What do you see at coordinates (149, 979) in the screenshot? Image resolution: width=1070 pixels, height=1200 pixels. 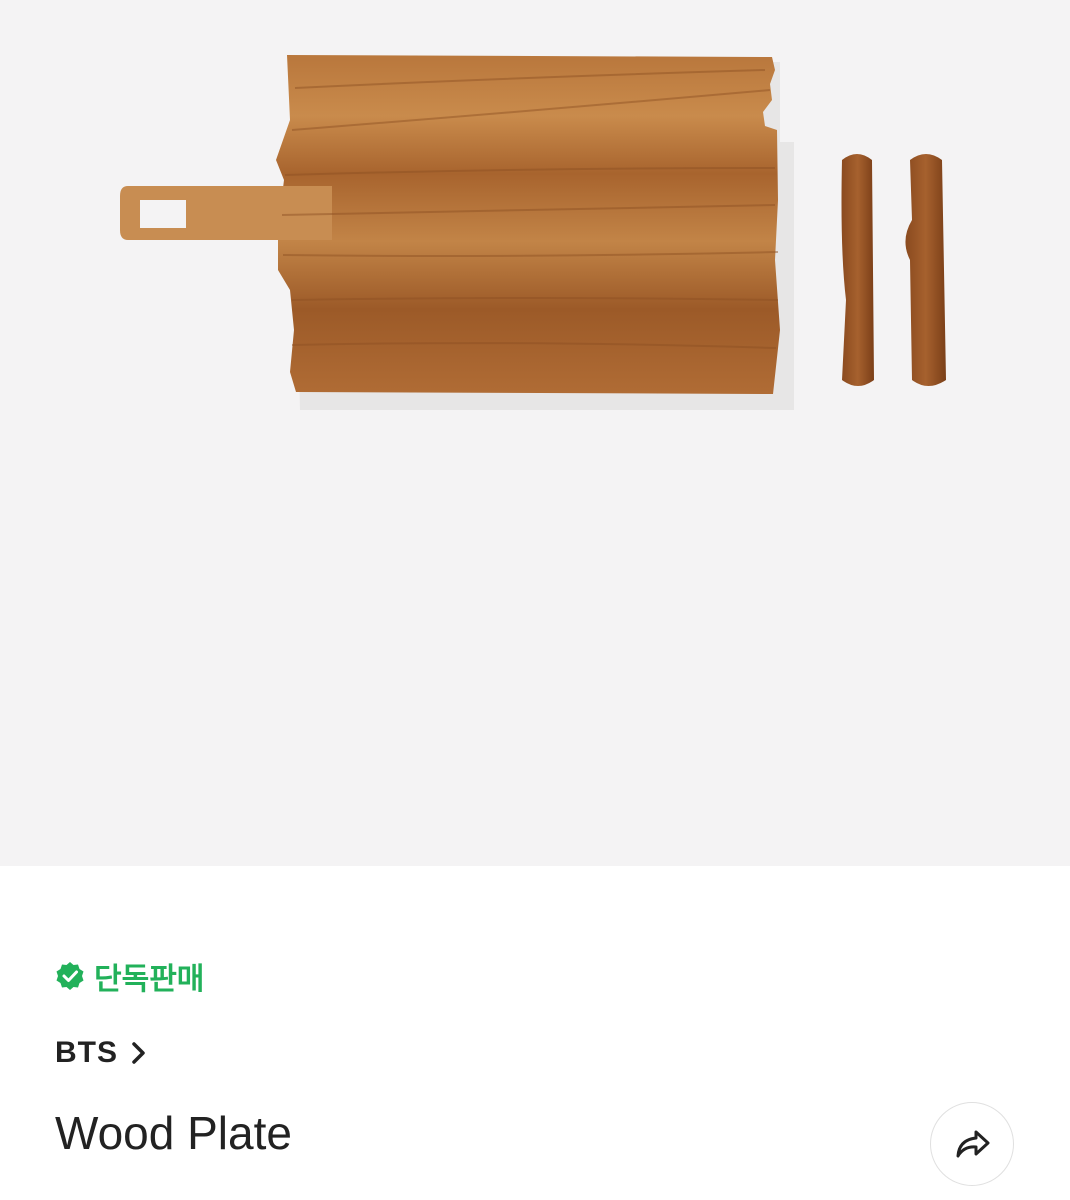 I see `badge-label: 단독판매` at bounding box center [149, 979].